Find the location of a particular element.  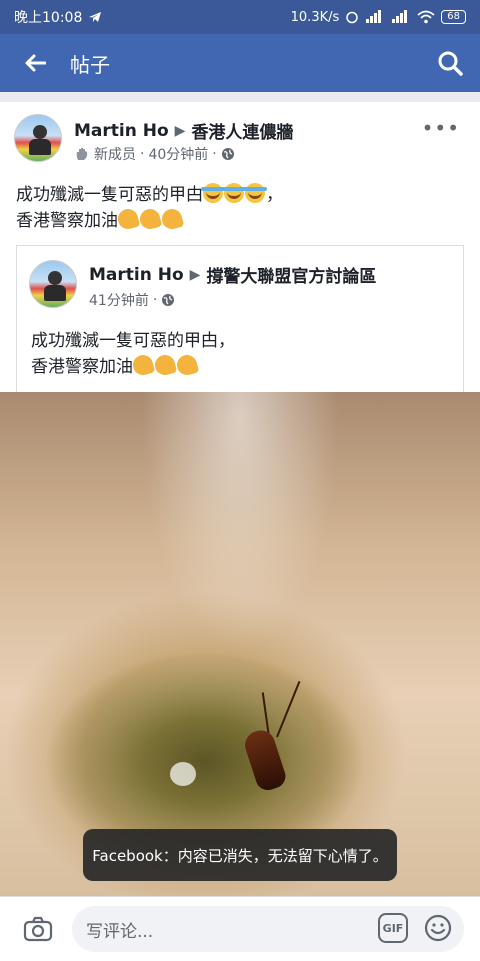

avatar is located at coordinates (38, 138).